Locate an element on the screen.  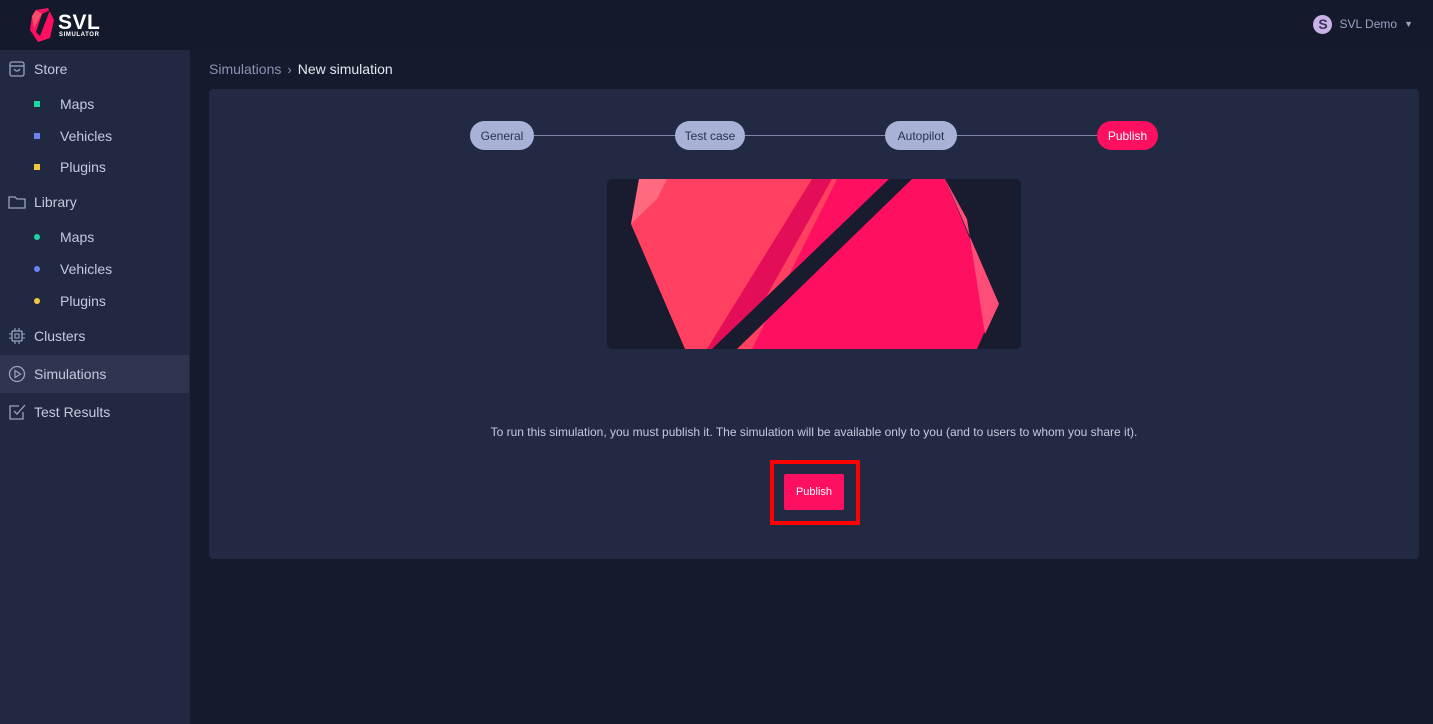
breadcrumb: Simulations › New simulation is located at coordinates (301, 69).